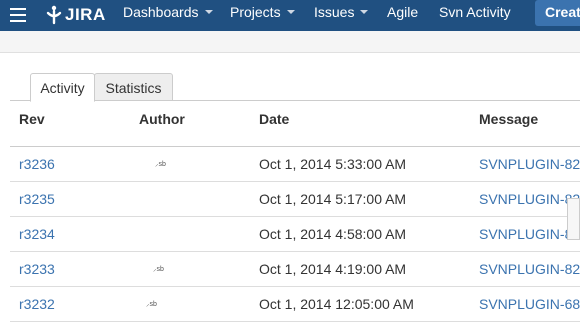 Image resolution: width=580 pixels, height=330 pixels. I want to click on revision-link: r3236, so click(37, 164).